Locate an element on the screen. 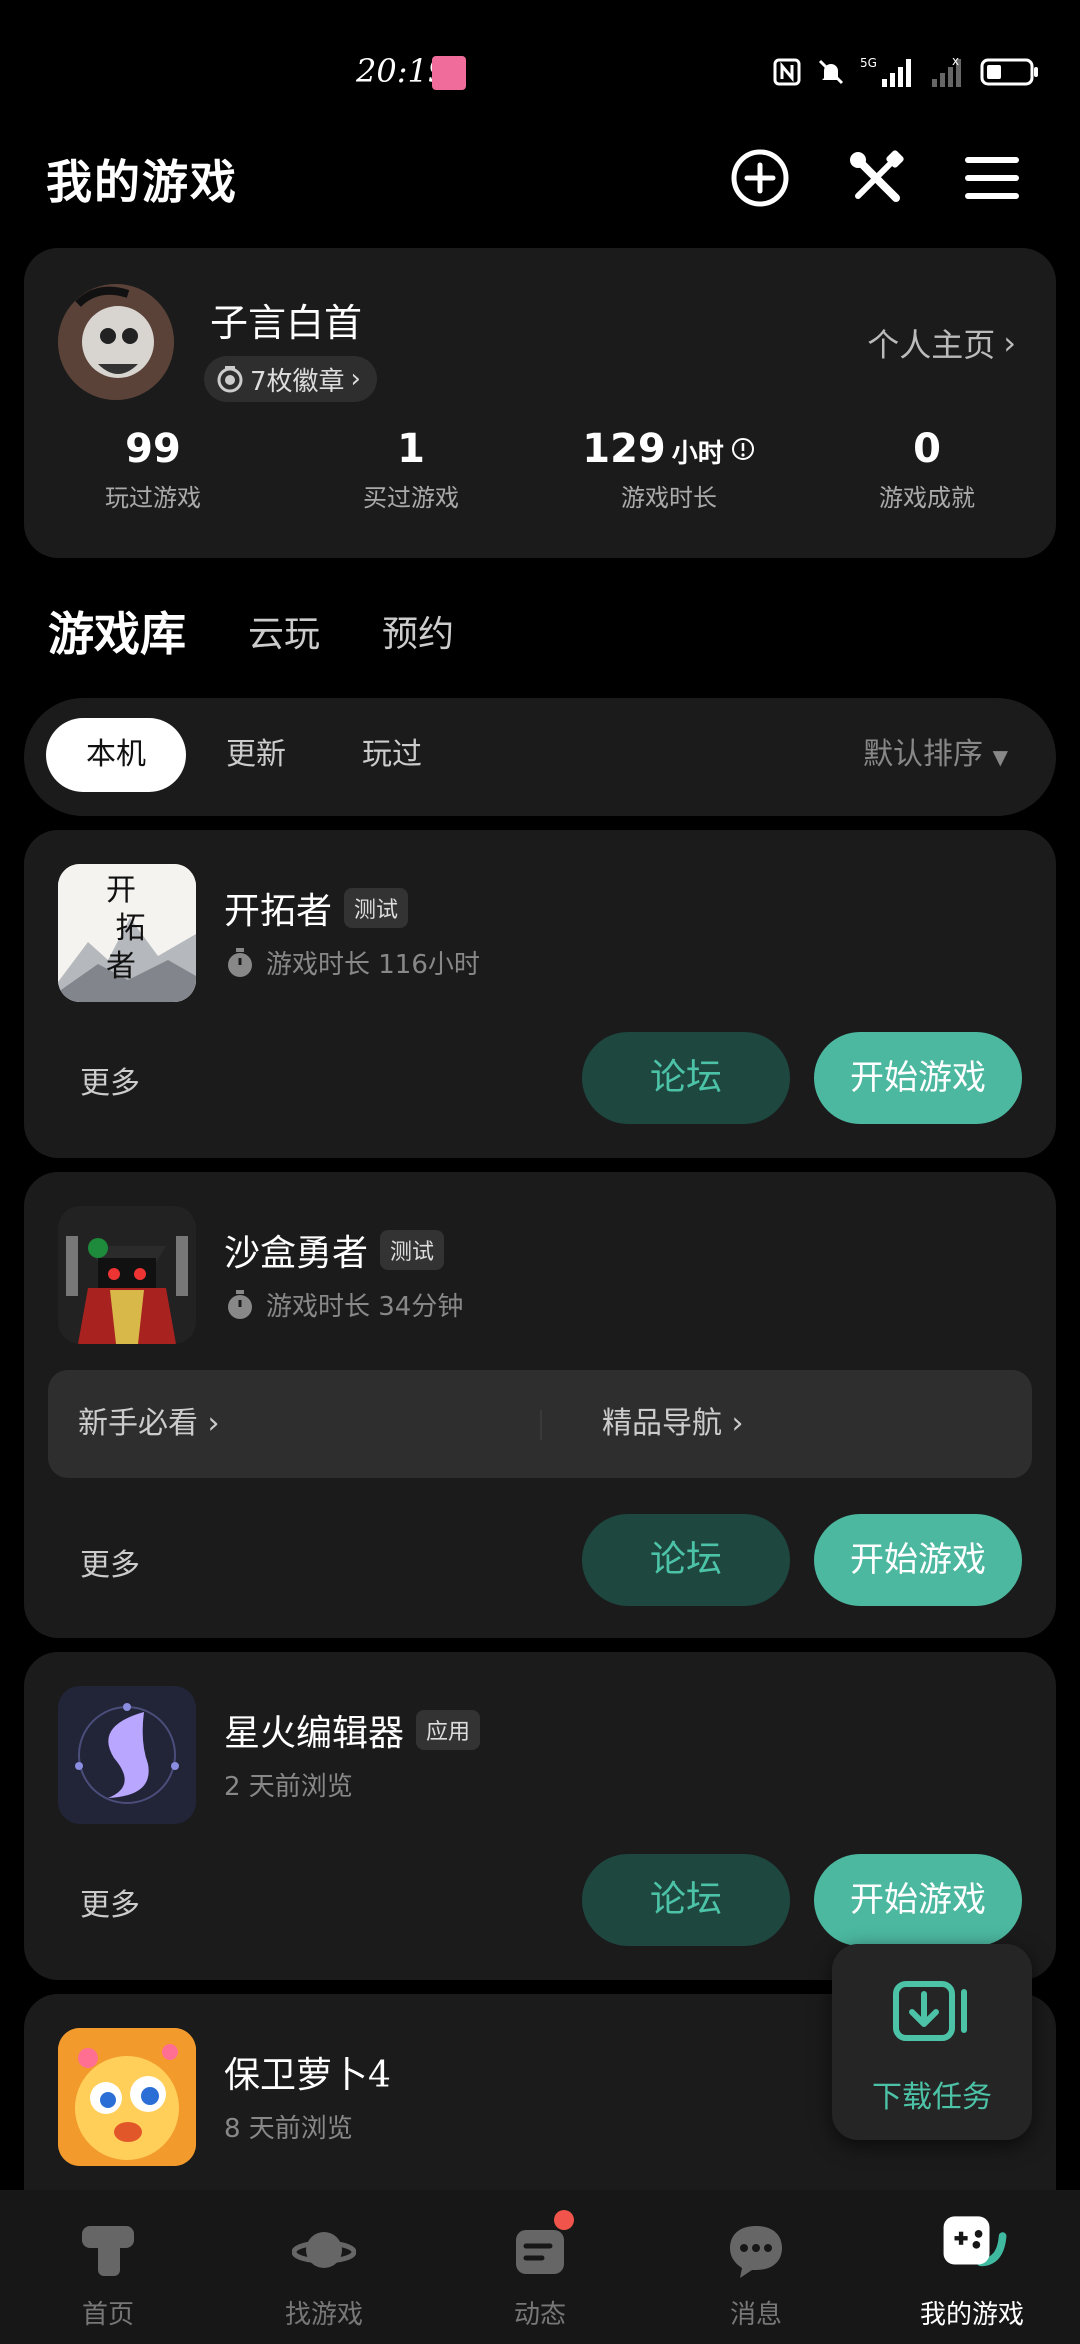  nav-item-home: 首页 is located at coordinates (108, 2267).